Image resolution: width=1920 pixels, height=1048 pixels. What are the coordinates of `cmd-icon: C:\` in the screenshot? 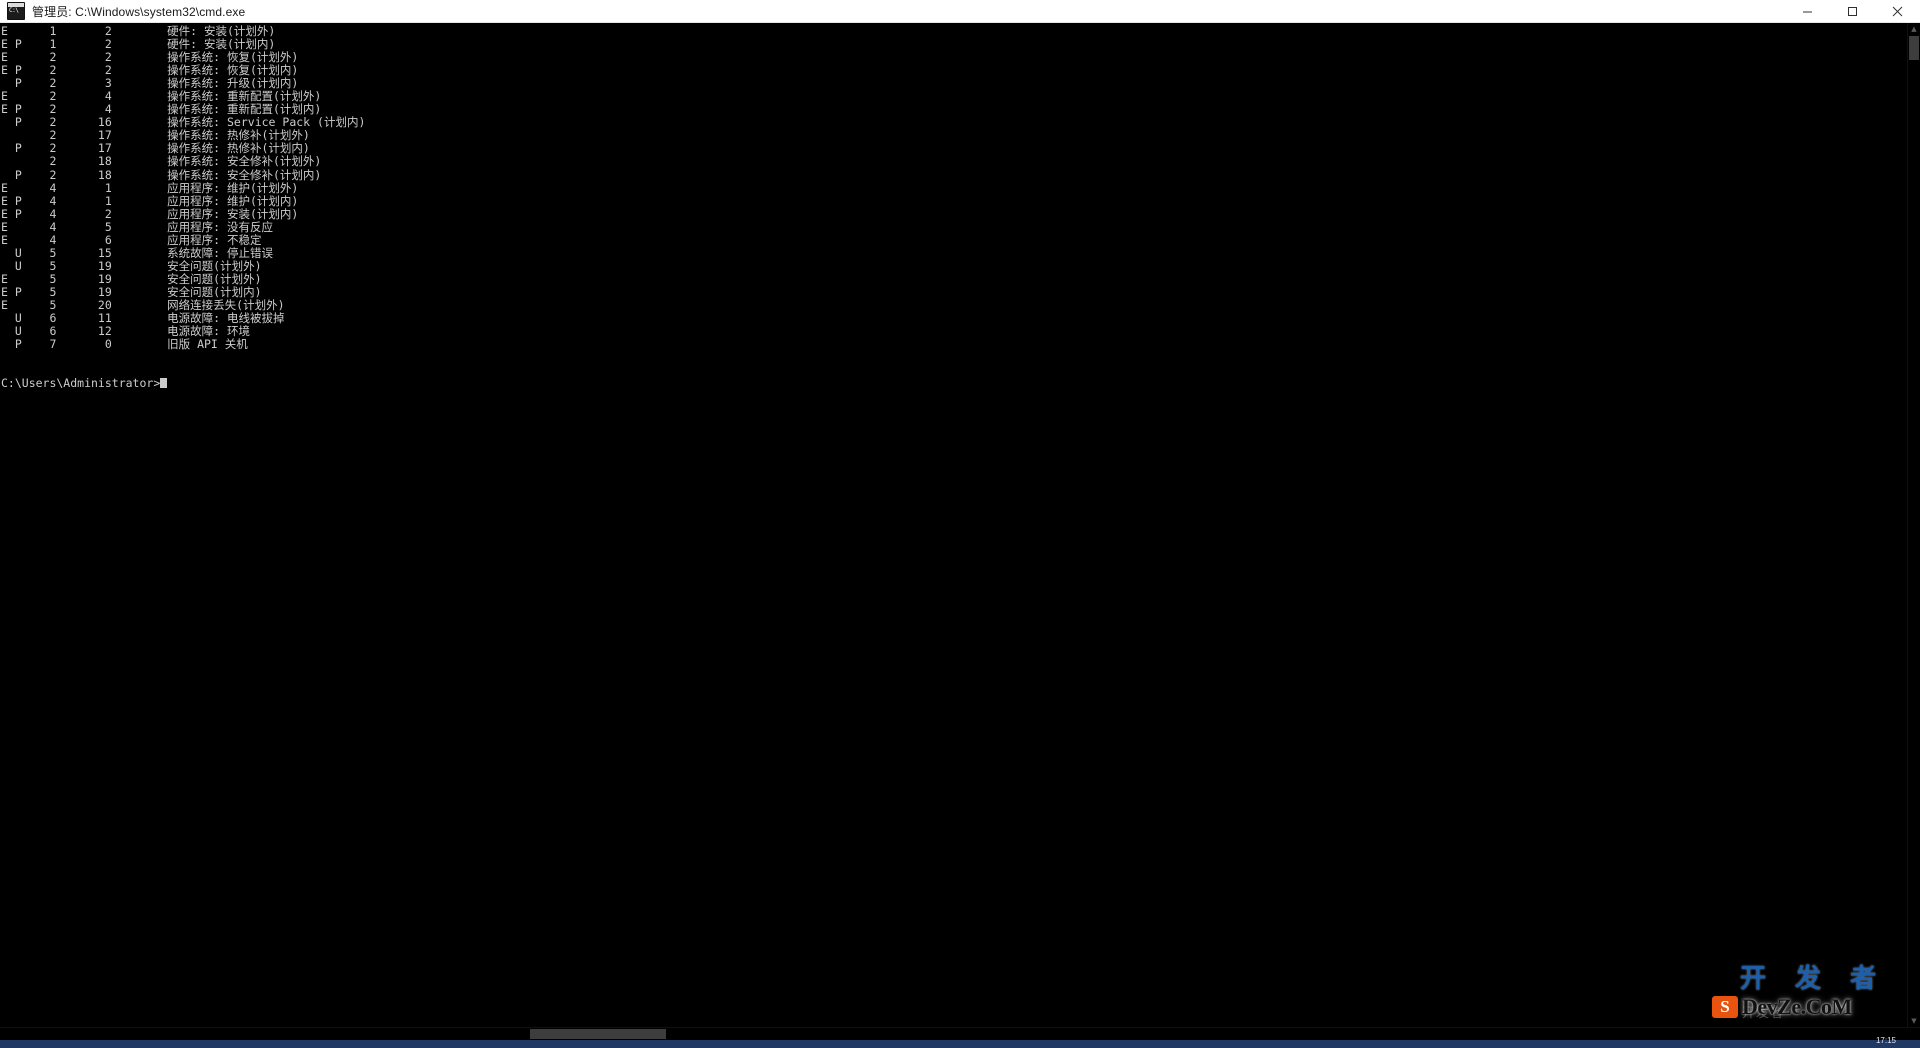 It's located at (16, 11).